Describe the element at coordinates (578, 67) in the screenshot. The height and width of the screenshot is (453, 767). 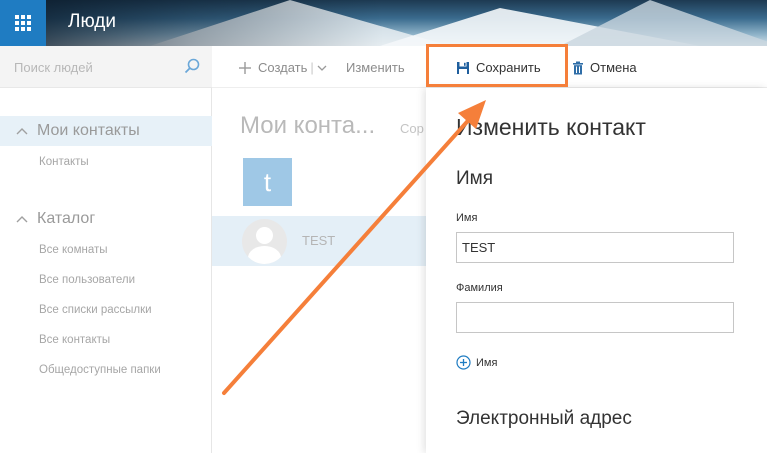
I see `trash-icon` at that location.